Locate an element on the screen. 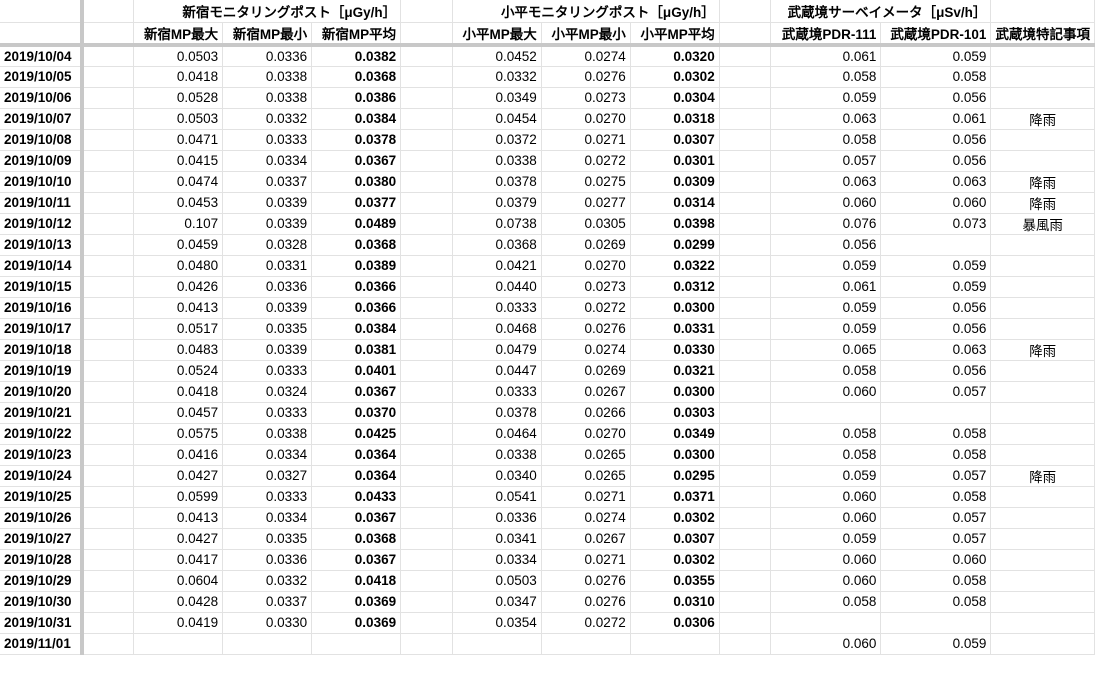 The image size is (1095, 685). shinjuku-min-cell: 0.0335 is located at coordinates (267, 539).